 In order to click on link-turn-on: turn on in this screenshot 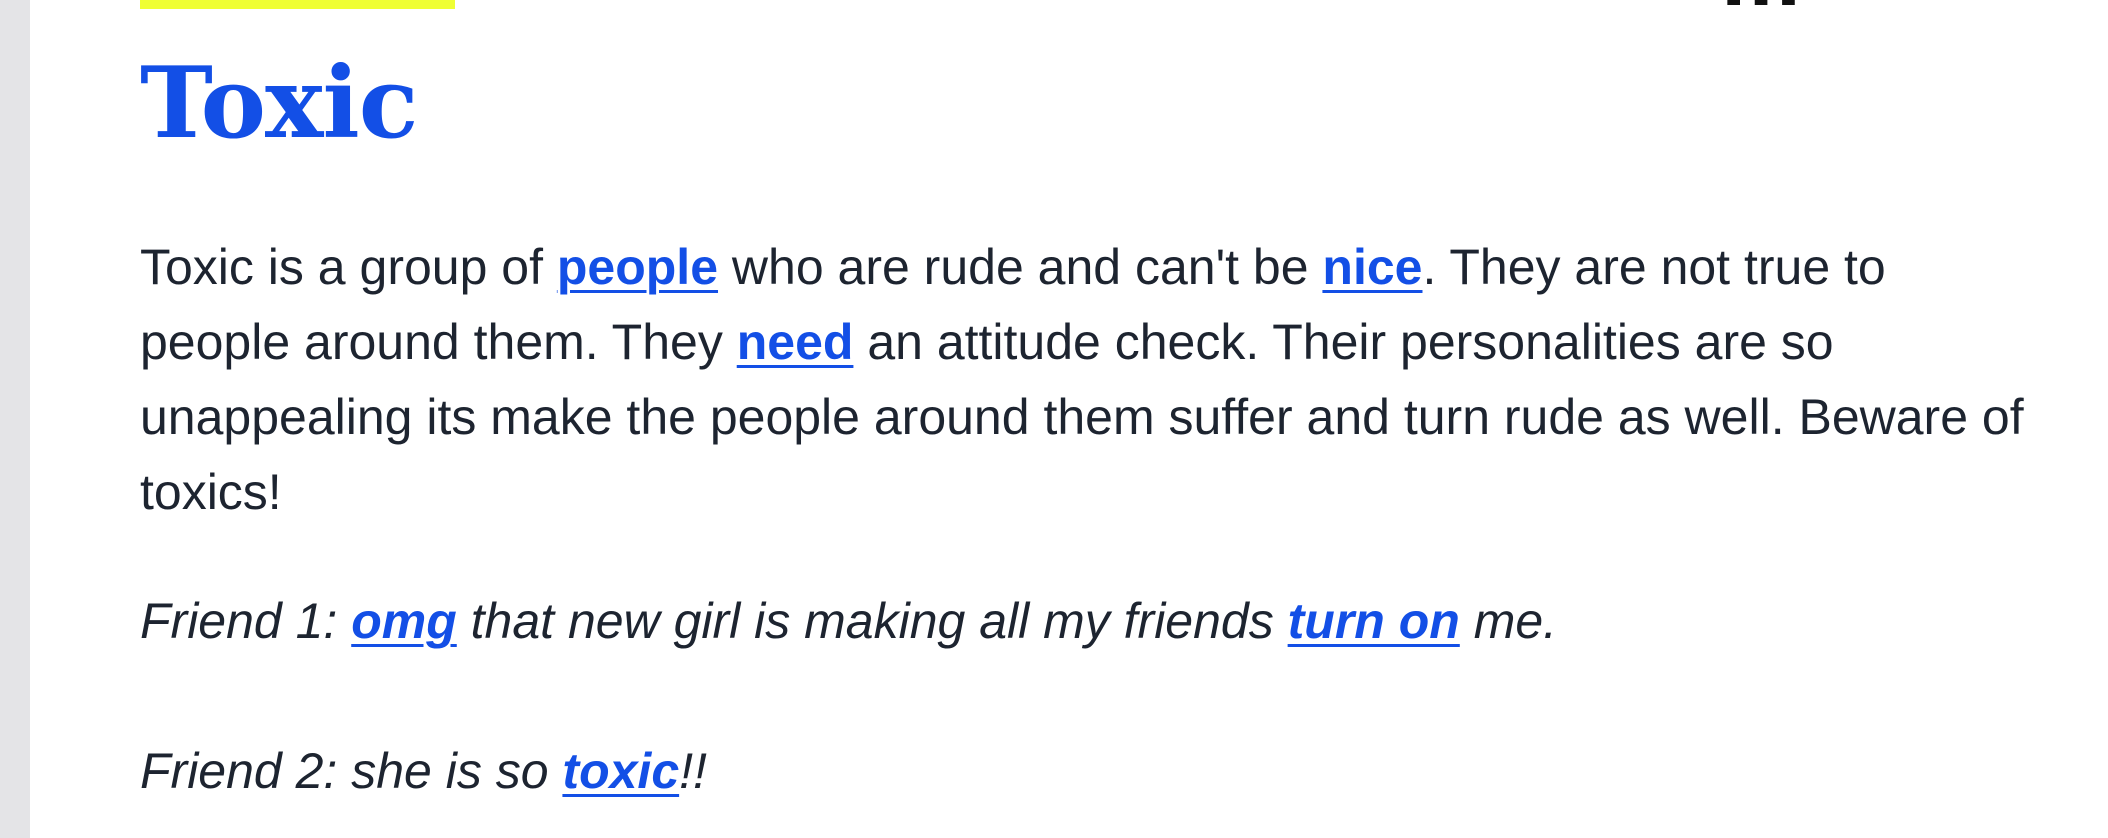, I will do `click(1374, 621)`.